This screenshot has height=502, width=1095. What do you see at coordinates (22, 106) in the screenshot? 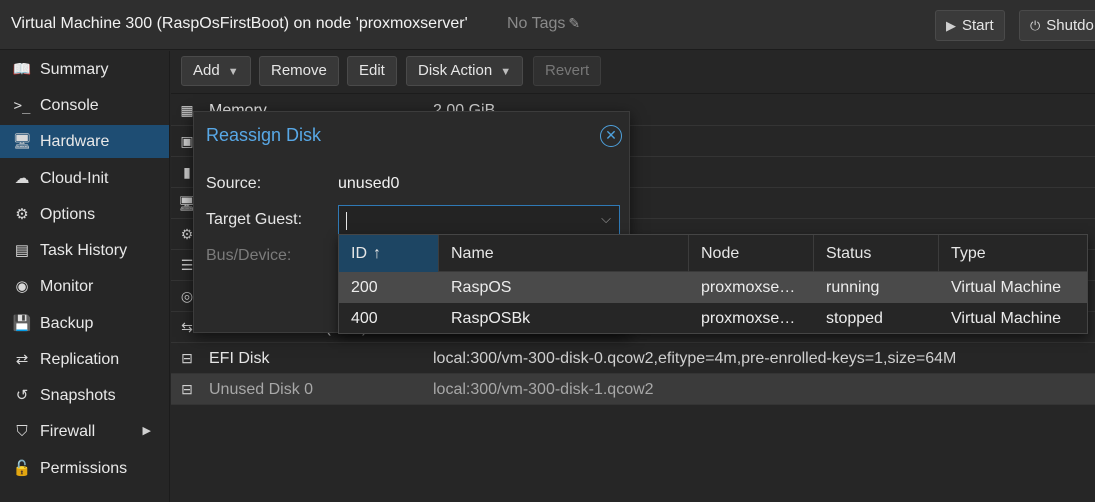
I see `terminal-icon: >_` at bounding box center [22, 106].